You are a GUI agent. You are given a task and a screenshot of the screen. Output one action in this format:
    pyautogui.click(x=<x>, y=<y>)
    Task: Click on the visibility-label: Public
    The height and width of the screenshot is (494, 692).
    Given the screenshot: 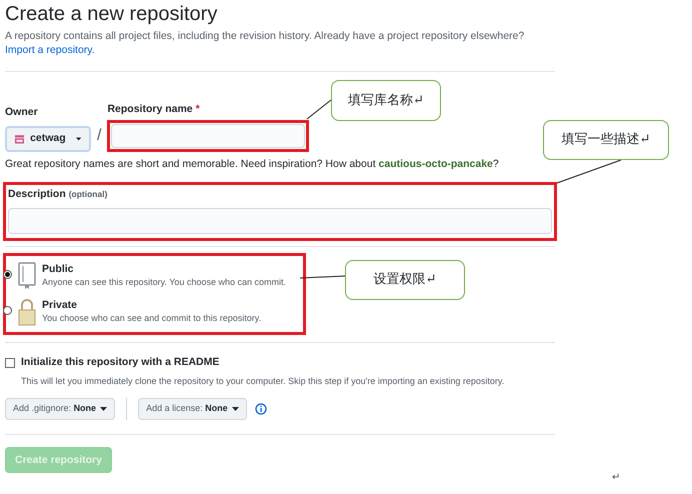 What is the action you would take?
    pyautogui.click(x=58, y=269)
    